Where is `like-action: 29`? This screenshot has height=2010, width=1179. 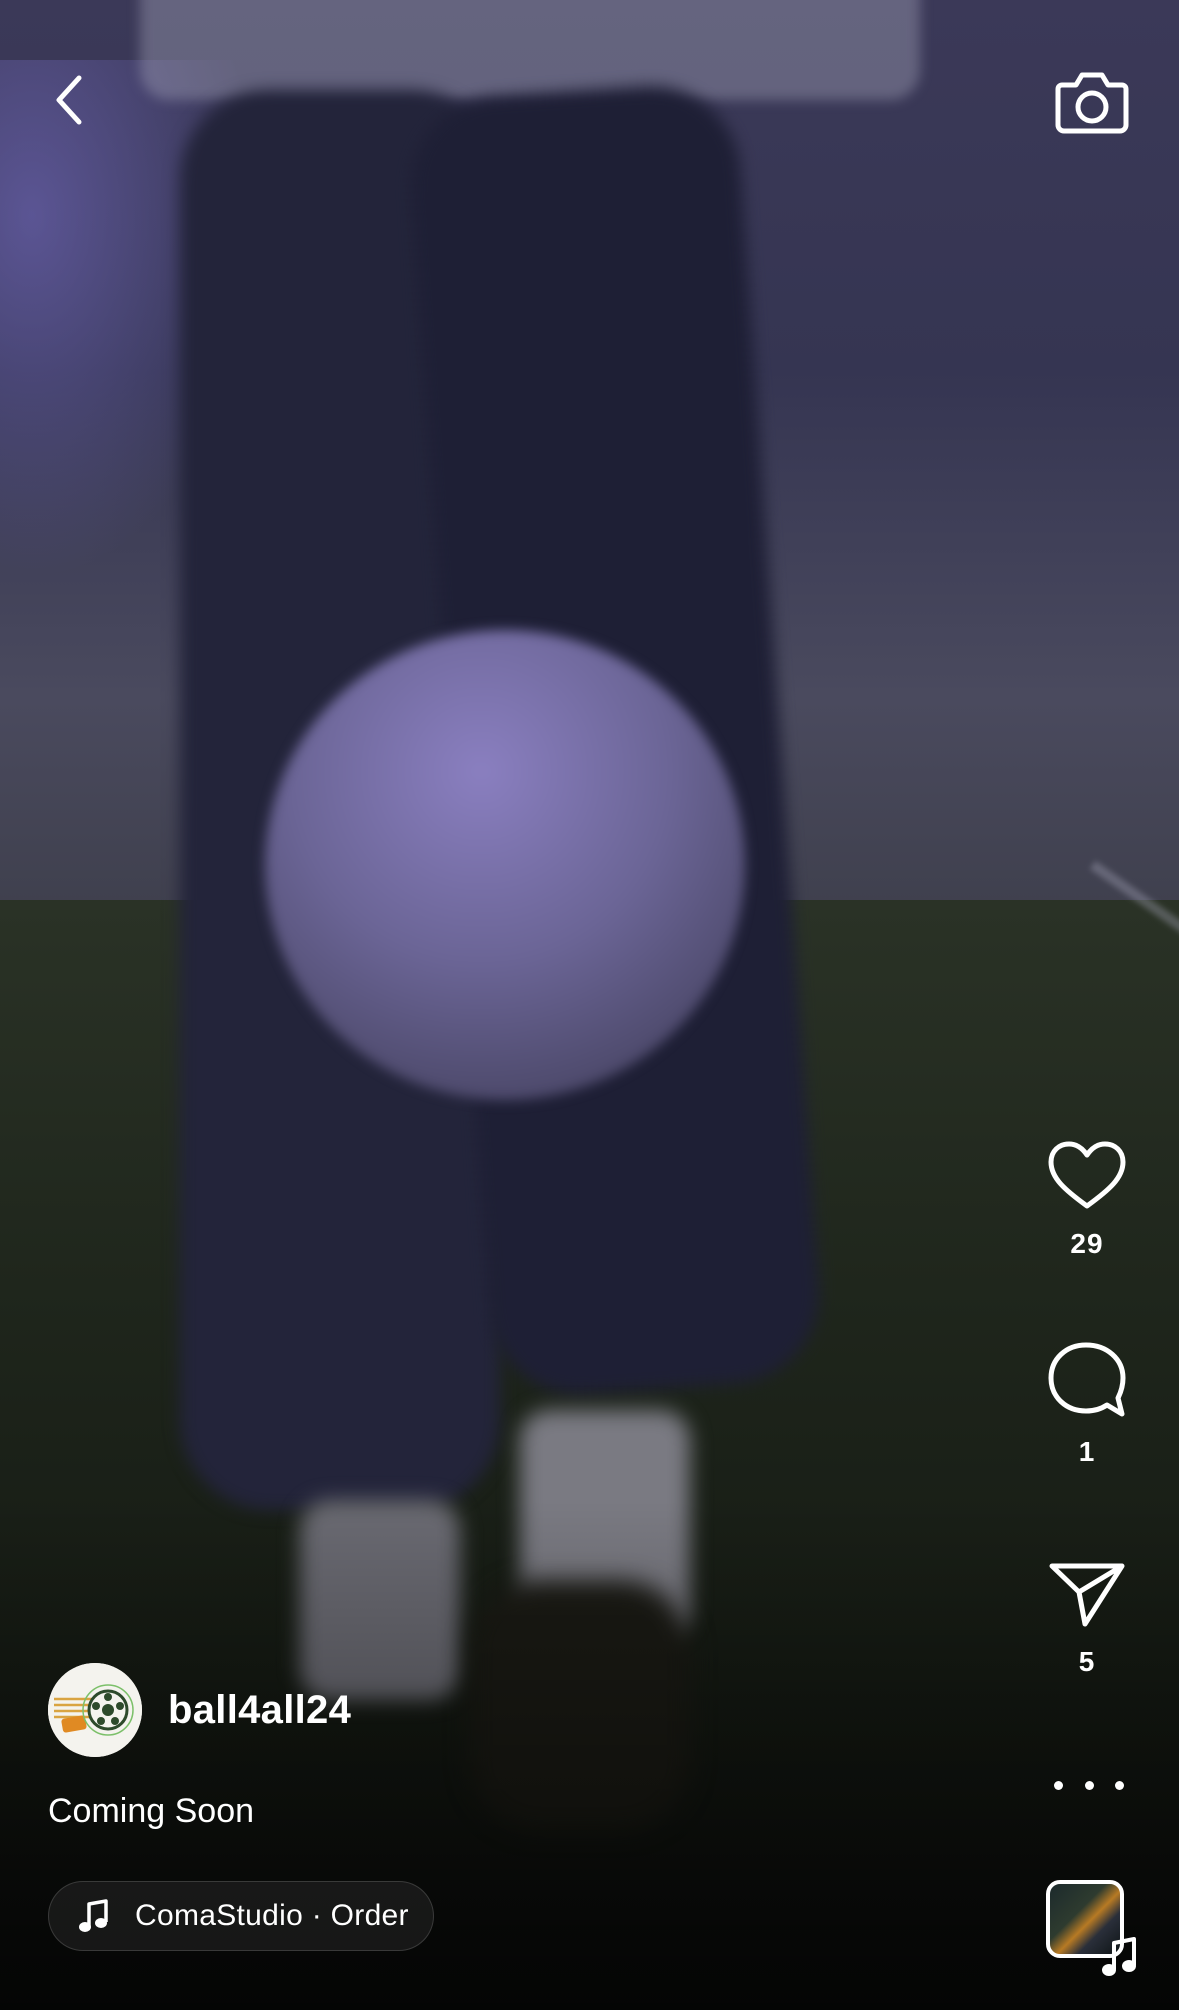
like-action: 29 is located at coordinates (1087, 1200).